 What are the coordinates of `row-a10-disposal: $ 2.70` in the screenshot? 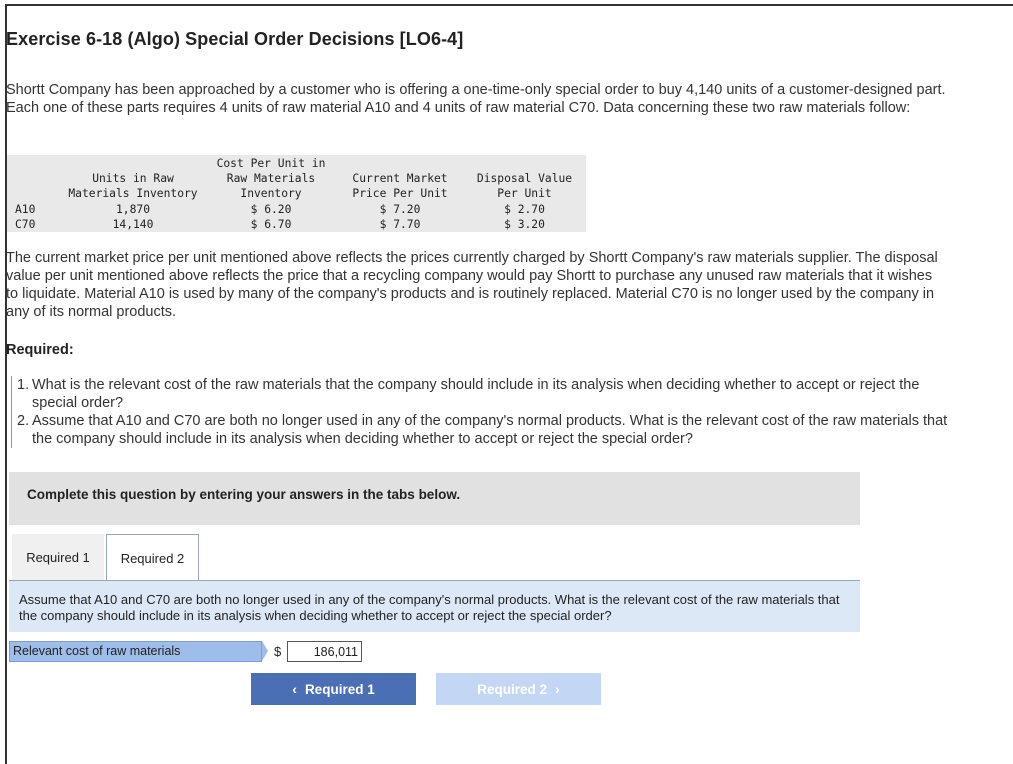 It's located at (524, 209).